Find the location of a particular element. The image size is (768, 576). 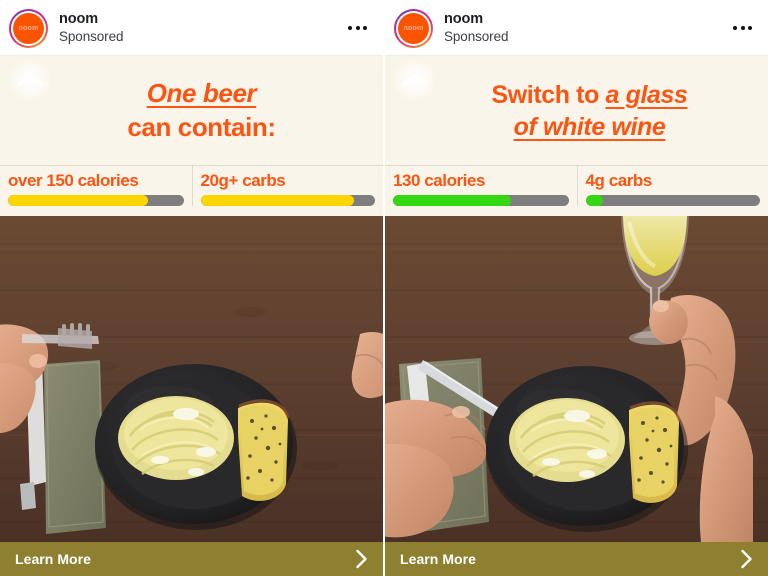

headline-emphasis: One beer is located at coordinates (201, 93).